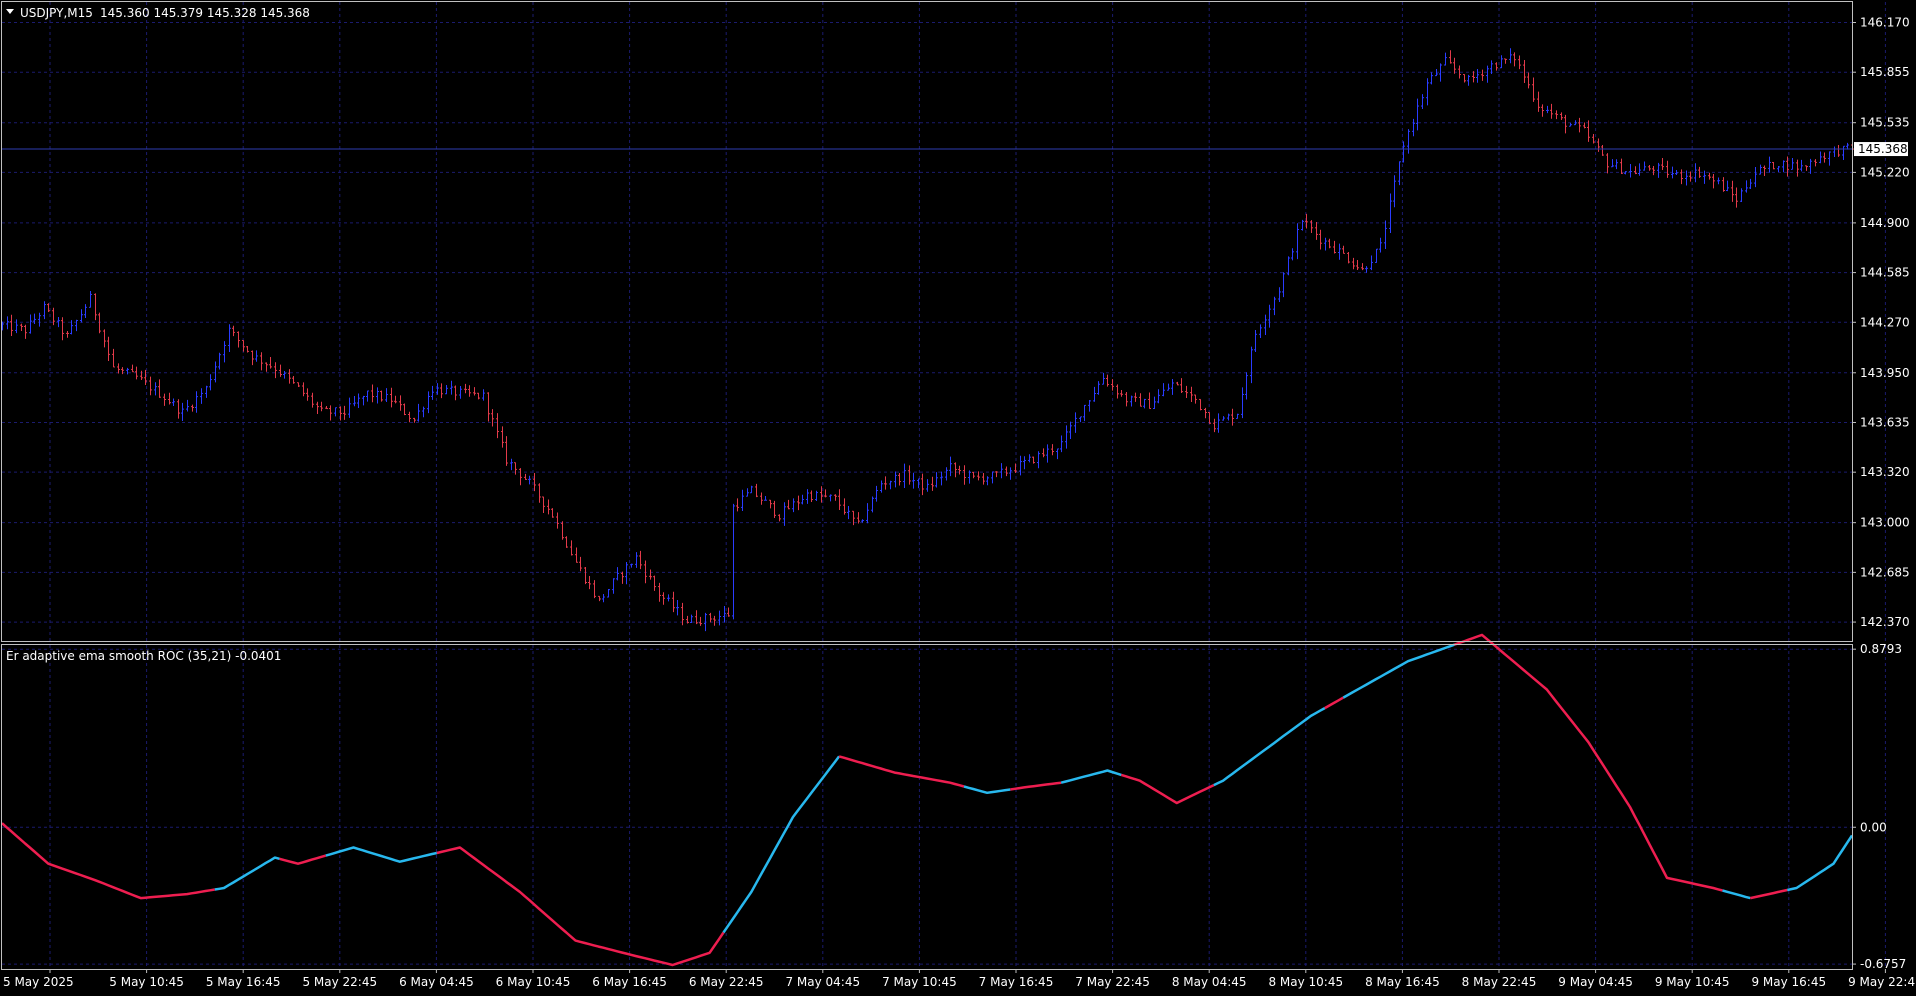 This screenshot has height=996, width=1916. What do you see at coordinates (436, 982) in the screenshot?
I see `time-tick-label: 6 May 04:45` at bounding box center [436, 982].